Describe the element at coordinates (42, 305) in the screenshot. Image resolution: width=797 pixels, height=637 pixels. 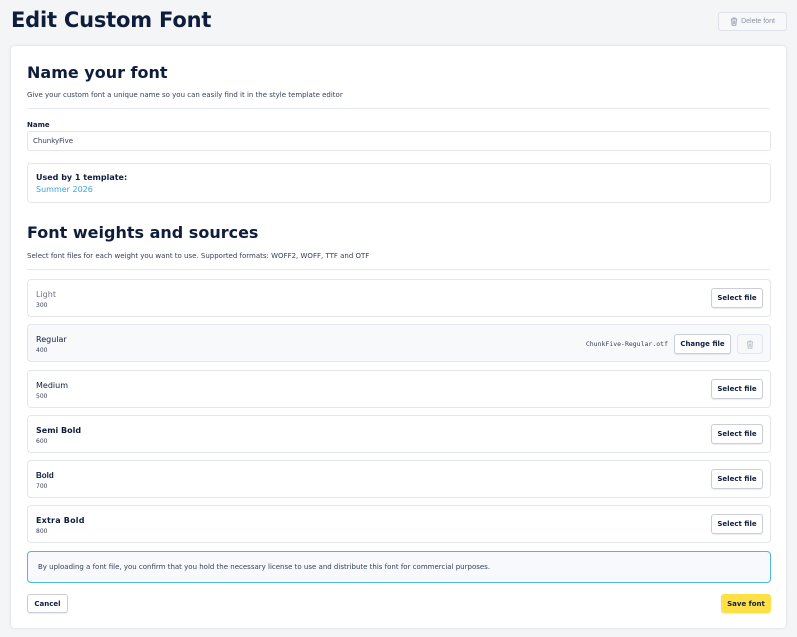
I see `weight-value: 300` at that location.